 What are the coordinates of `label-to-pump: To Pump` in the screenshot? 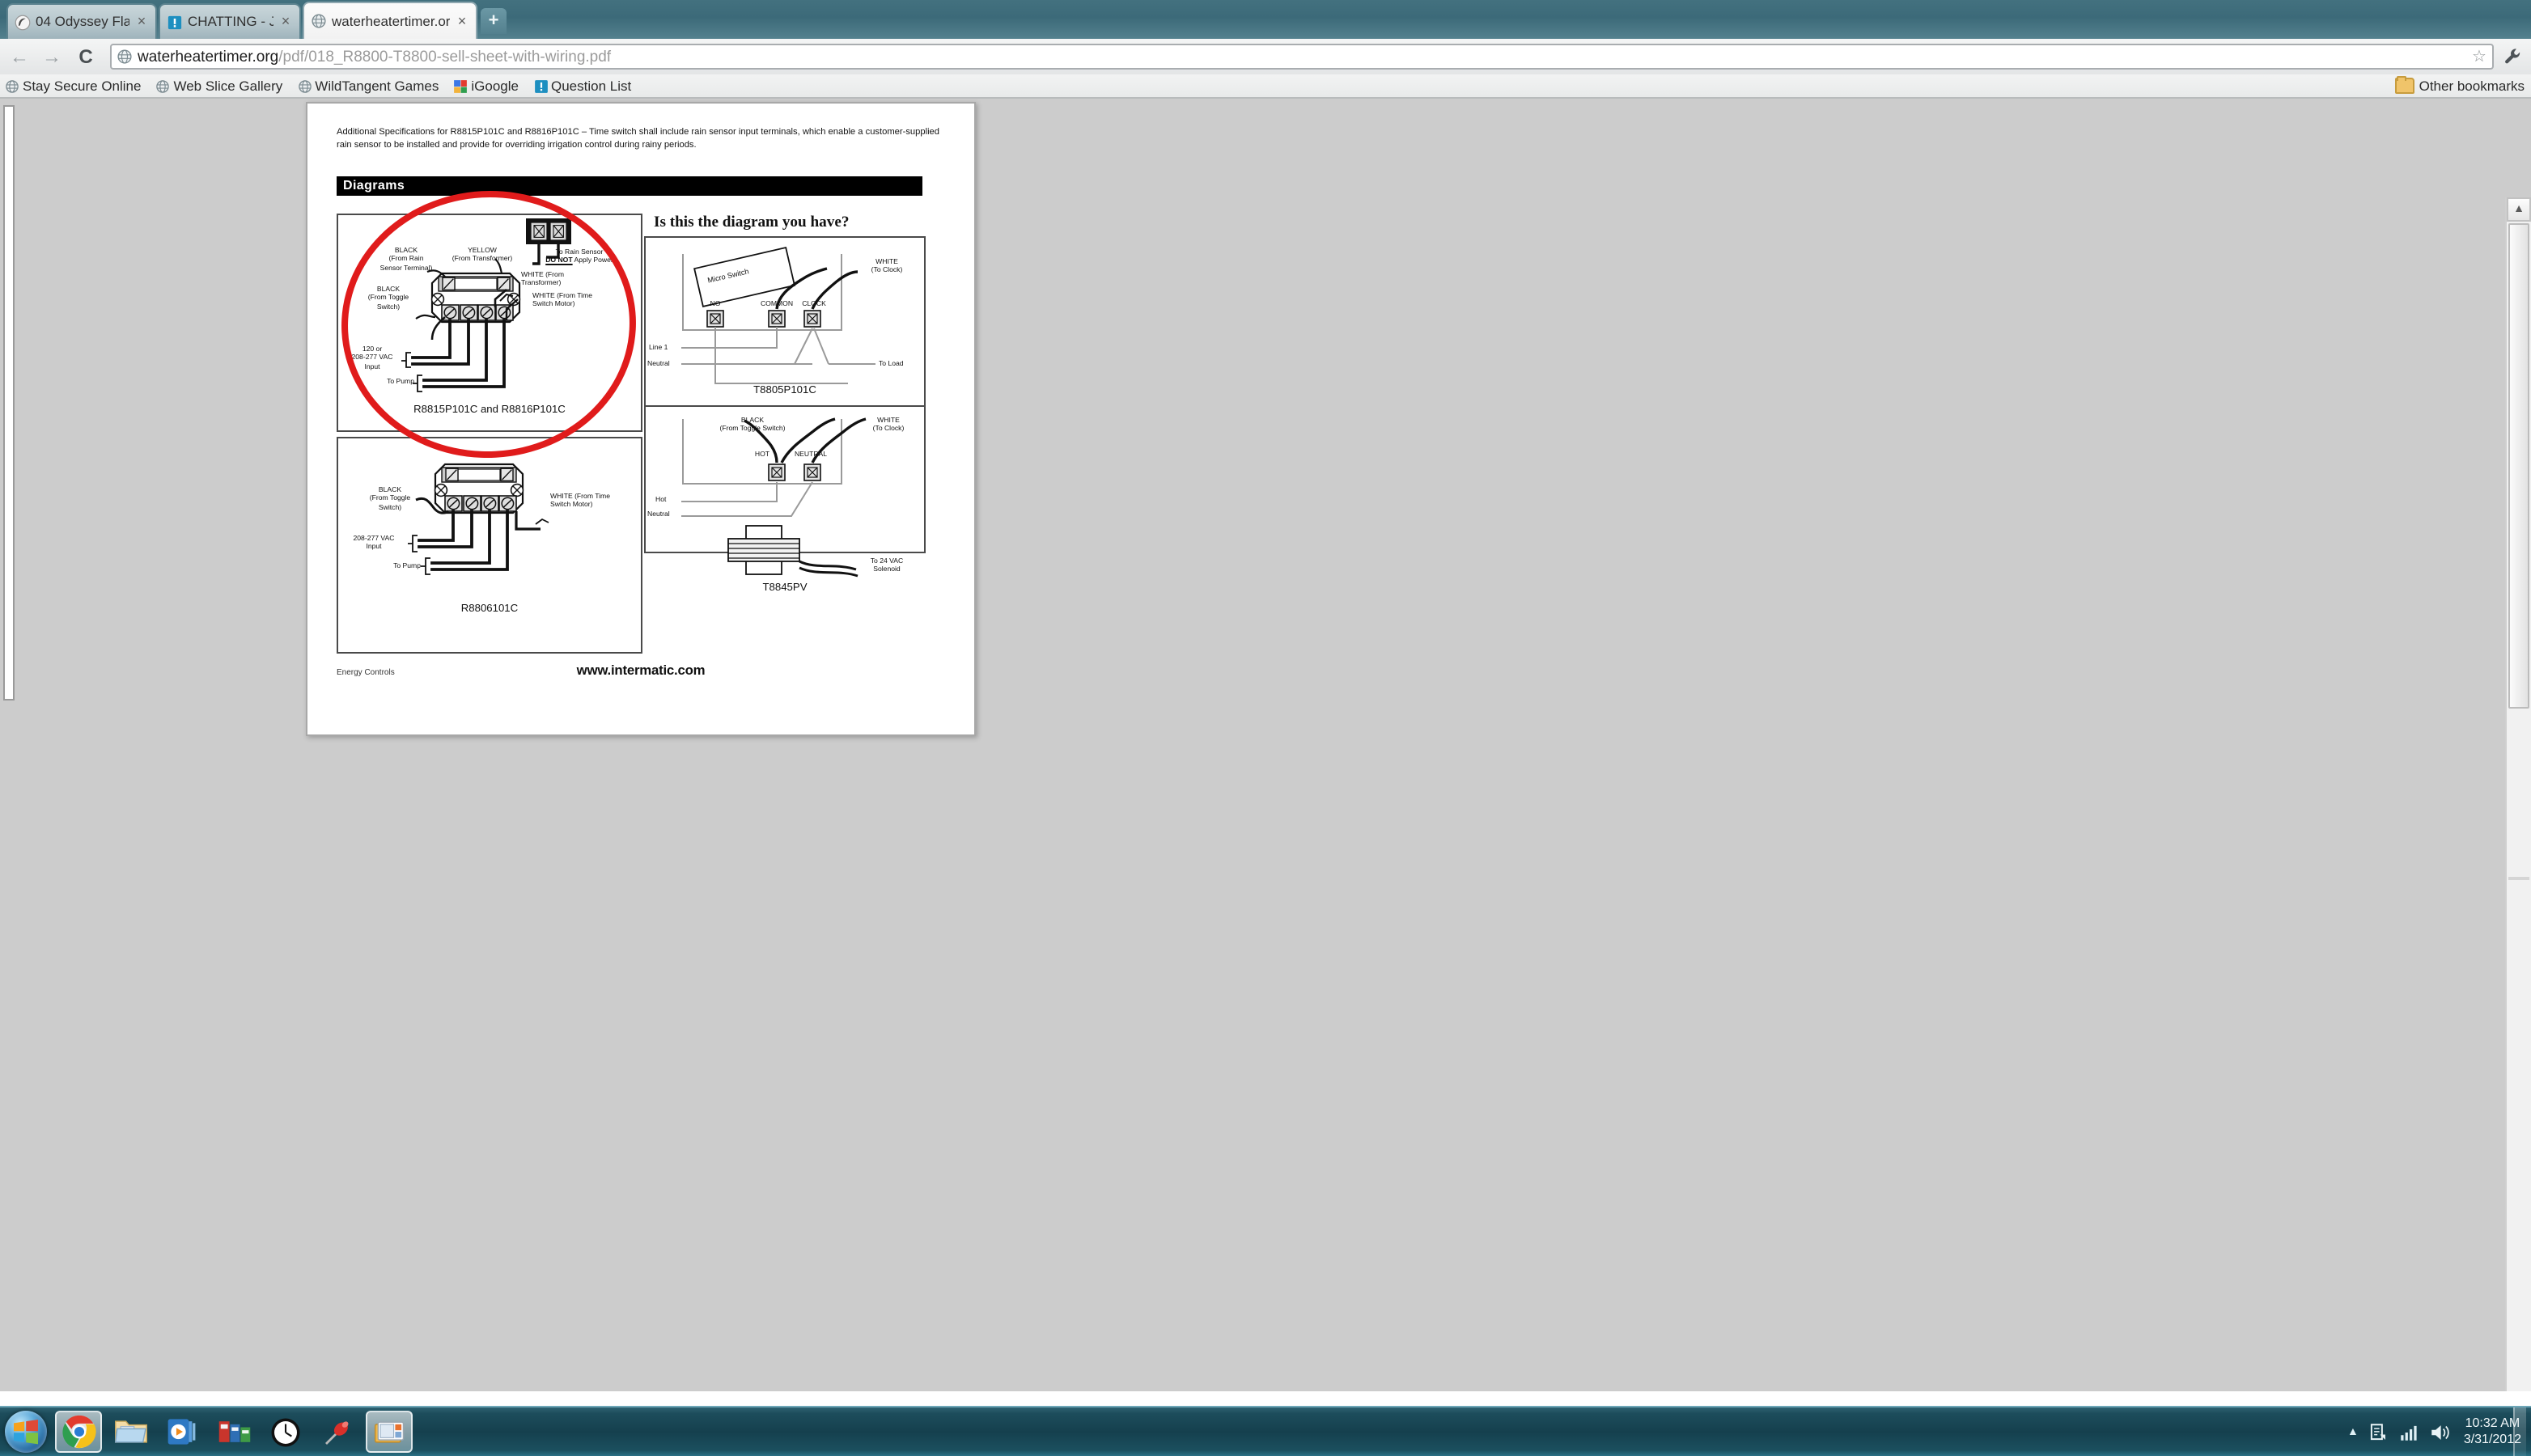 It's located at (400, 381).